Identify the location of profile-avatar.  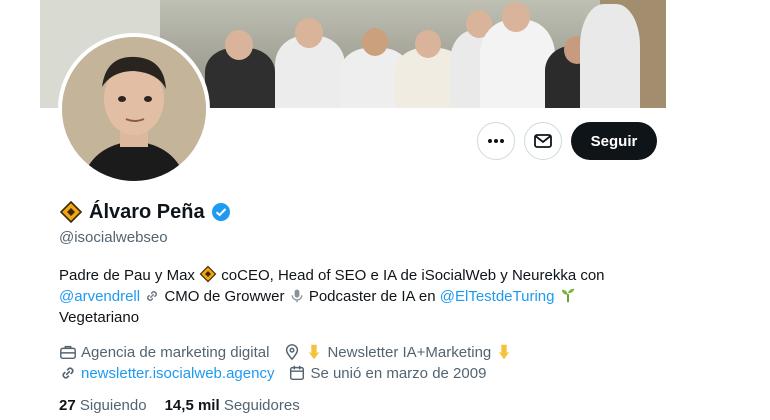
(134, 109).